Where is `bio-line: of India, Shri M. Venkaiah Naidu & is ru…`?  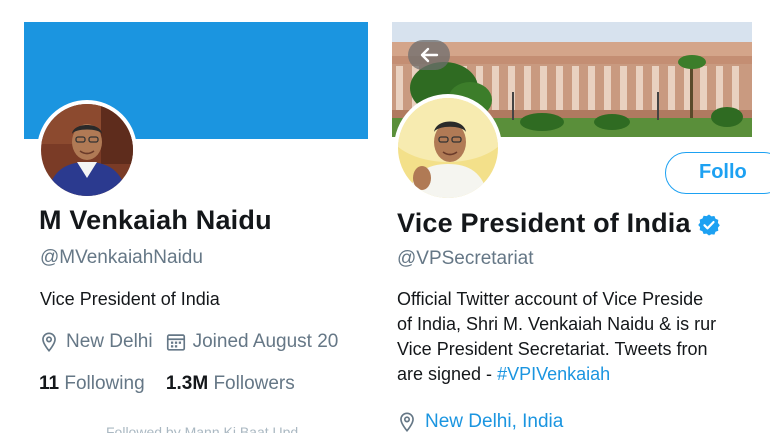 bio-line: of India, Shri M. Venkaiah Naidu & is ru… is located at coordinates (557, 324).